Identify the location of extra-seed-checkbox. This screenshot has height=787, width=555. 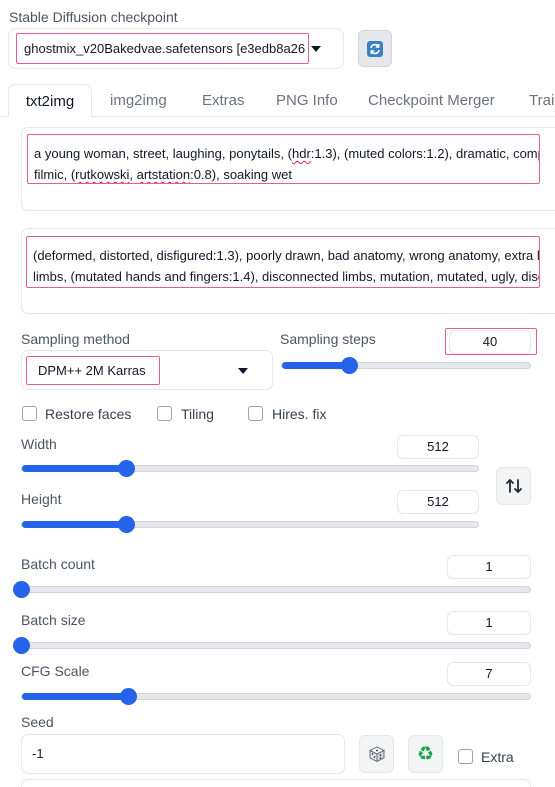
(465, 756).